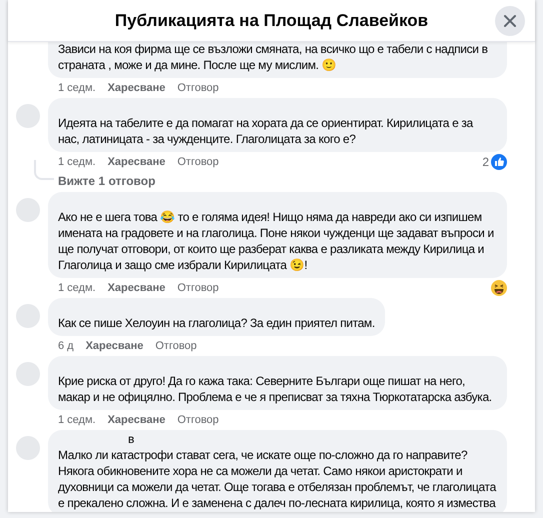 The image size is (543, 518). I want to click on comment-text: Малко ли катастрофи стават сега, че искате още по-сложно да го направите? Някога обикновените хора не са можели да четат. Само някои аристократи и духовници са можели да четат. Още тогава е отбелязан проблемът, че глаголицата е прекалено сложна. И е заменена с далеч по-лесната кирилица, която я измества, so click(277, 479).